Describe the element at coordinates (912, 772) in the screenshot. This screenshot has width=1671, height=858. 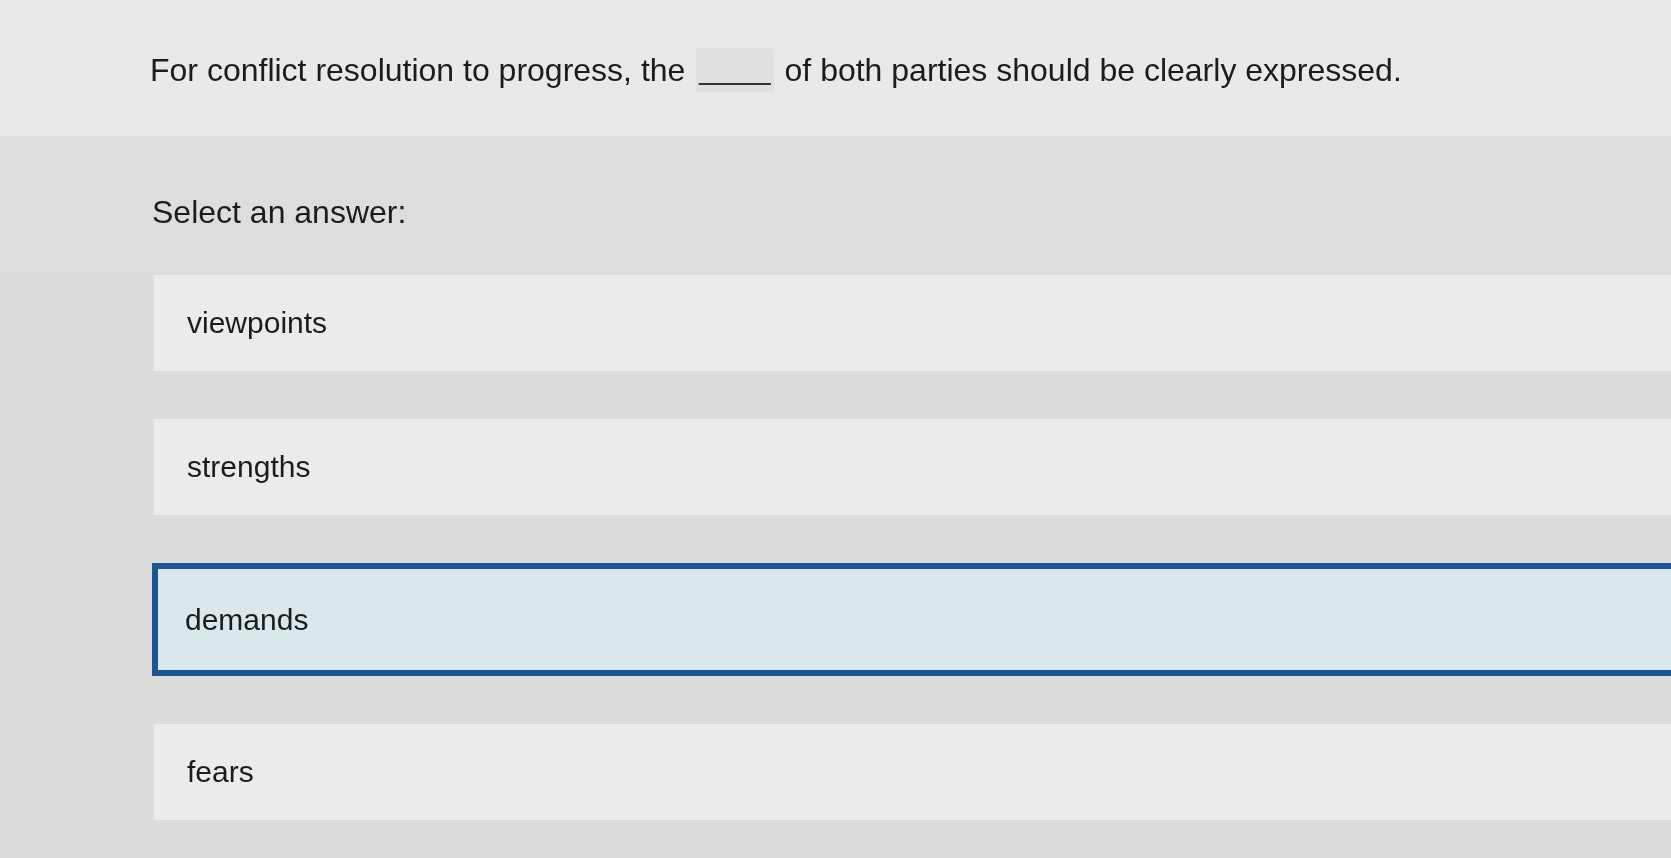
I see `answer-option: fears` at that location.